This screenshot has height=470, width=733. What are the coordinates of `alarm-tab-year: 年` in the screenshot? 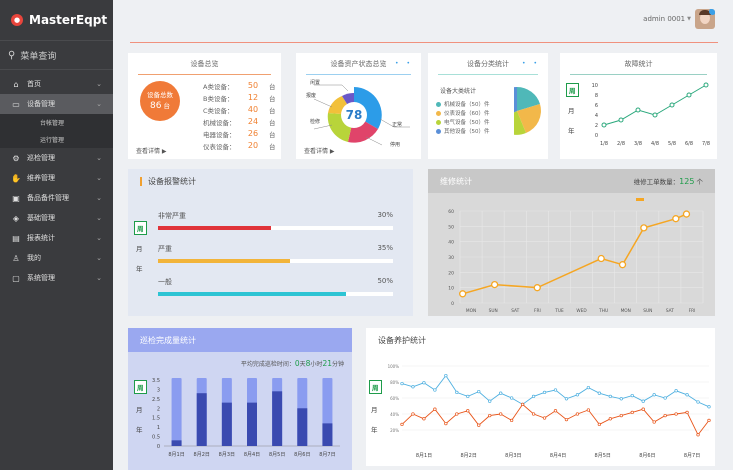 It's located at (139, 268).